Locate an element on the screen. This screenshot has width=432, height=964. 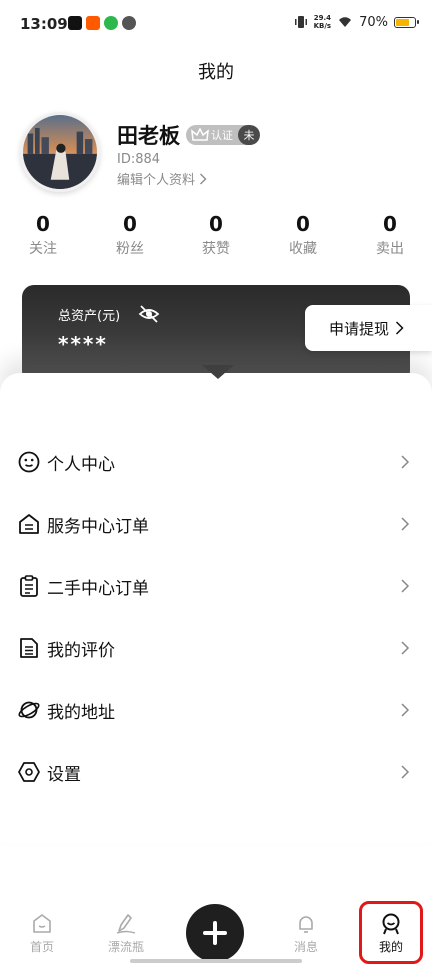
stat-favorites: 0 收藏 is located at coordinates (303, 235).